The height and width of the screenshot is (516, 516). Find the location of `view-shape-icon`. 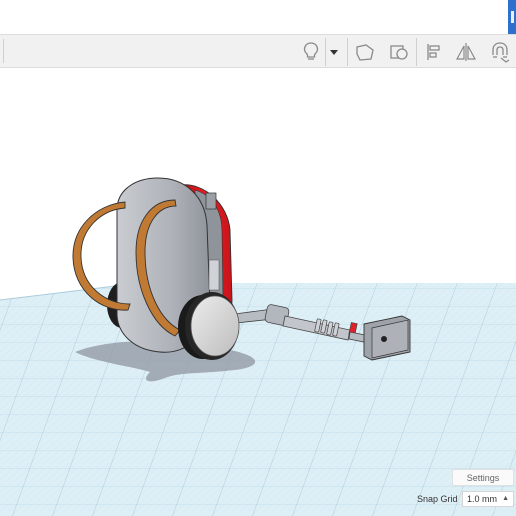

view-shape-icon is located at coordinates (399, 52).